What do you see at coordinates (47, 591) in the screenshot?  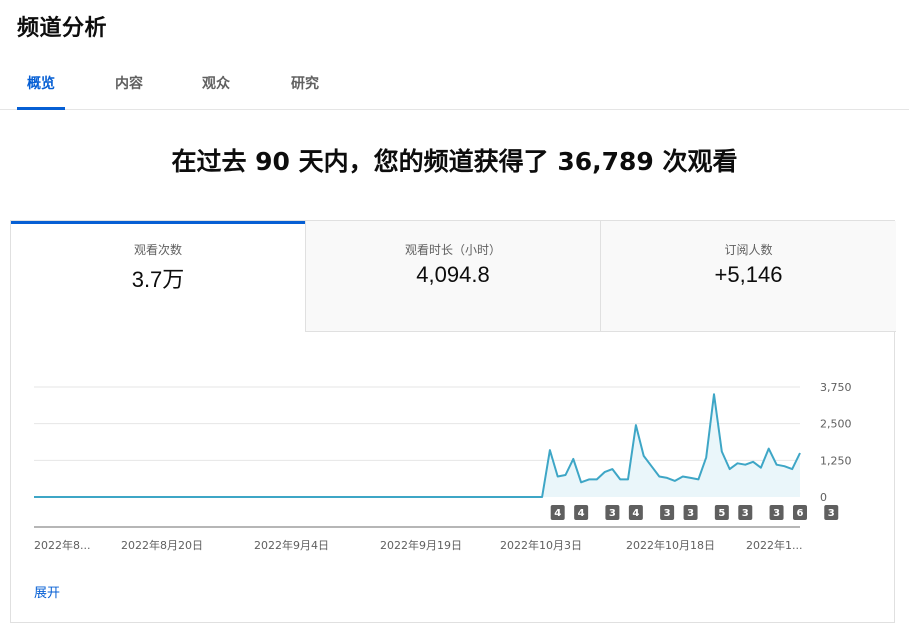 I see `expand-link: 展开` at bounding box center [47, 591].